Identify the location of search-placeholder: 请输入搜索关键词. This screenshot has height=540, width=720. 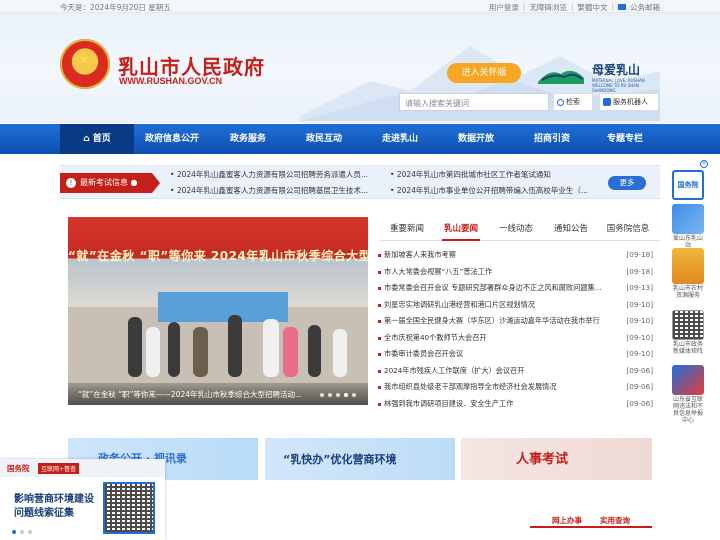
(437, 103).